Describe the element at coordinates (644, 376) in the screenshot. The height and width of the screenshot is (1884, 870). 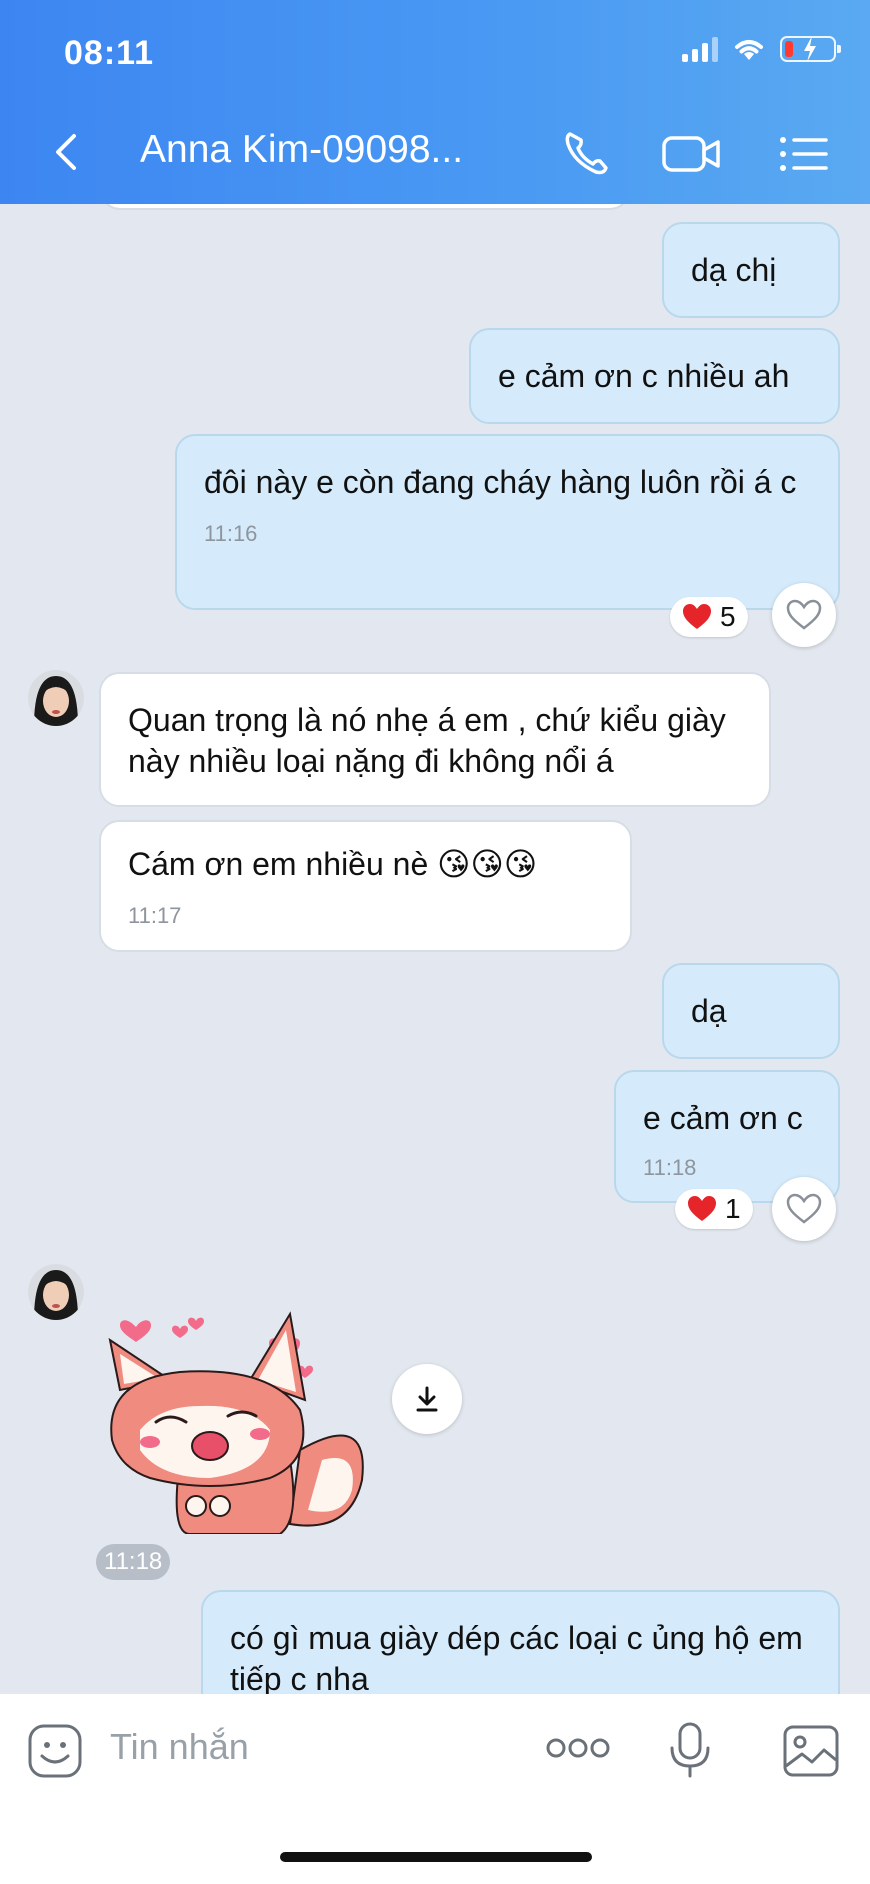
I see `message-text: e cảm ơn c nhiều ah` at that location.